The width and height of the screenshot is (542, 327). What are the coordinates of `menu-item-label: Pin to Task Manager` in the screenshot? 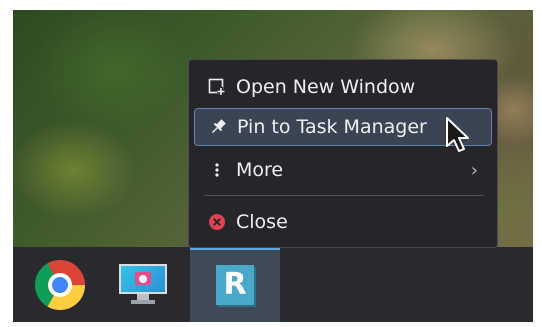 It's located at (332, 127).